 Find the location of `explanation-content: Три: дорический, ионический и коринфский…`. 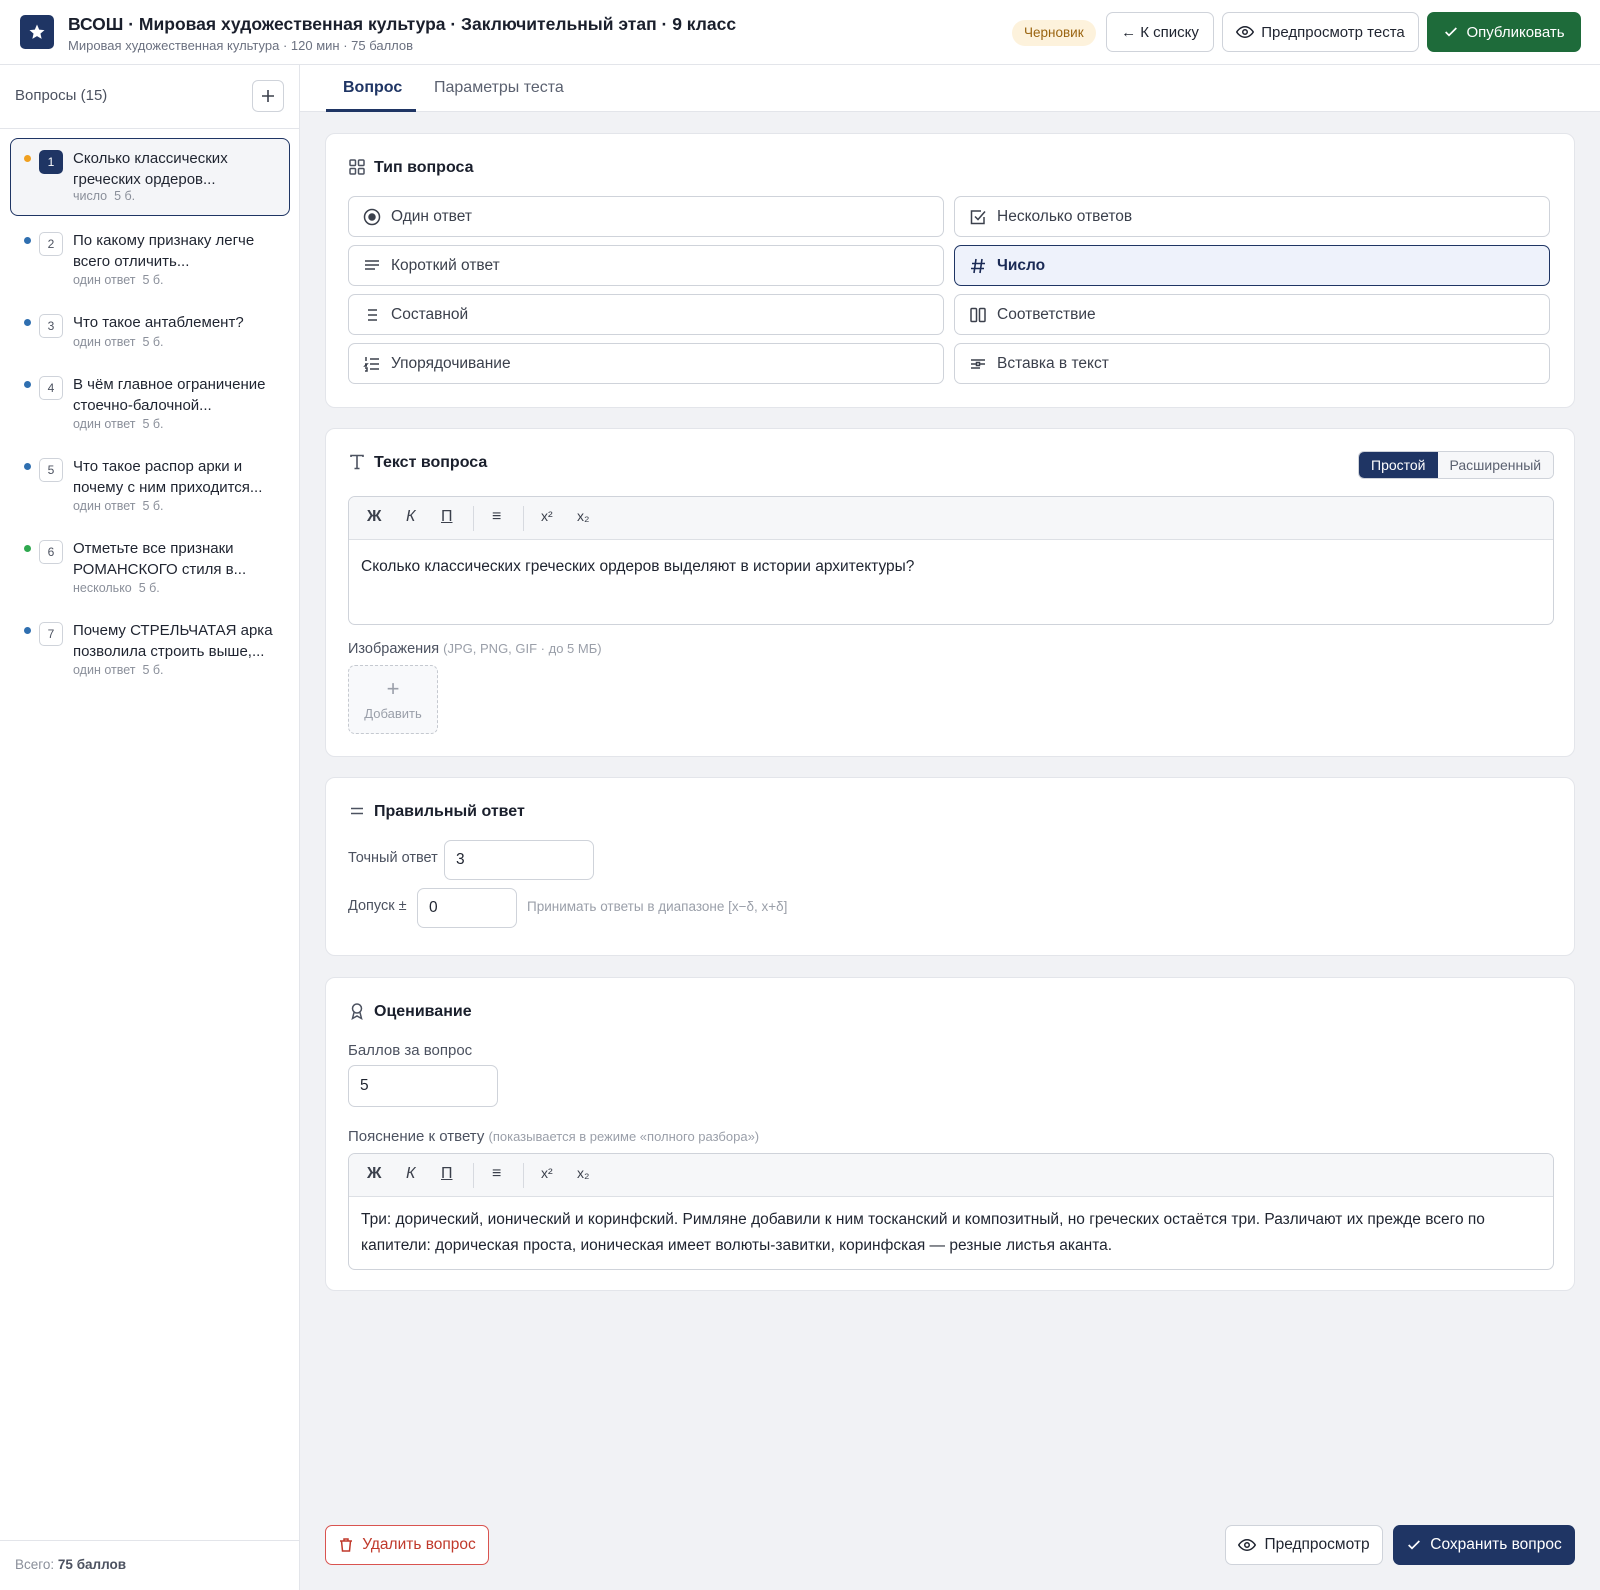

explanation-content: Три: дорический, ионический и коринфский… is located at coordinates (951, 1233).